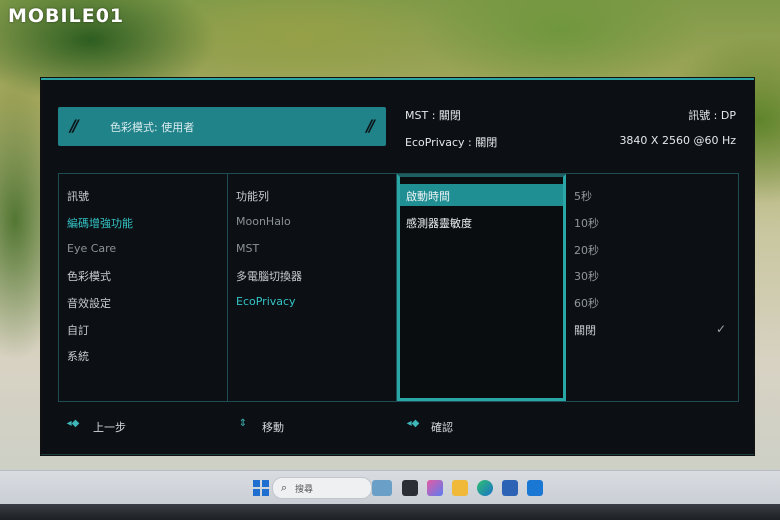 This screenshot has width=780, height=520. I want to click on slash-left-icon: //, so click(74, 125).